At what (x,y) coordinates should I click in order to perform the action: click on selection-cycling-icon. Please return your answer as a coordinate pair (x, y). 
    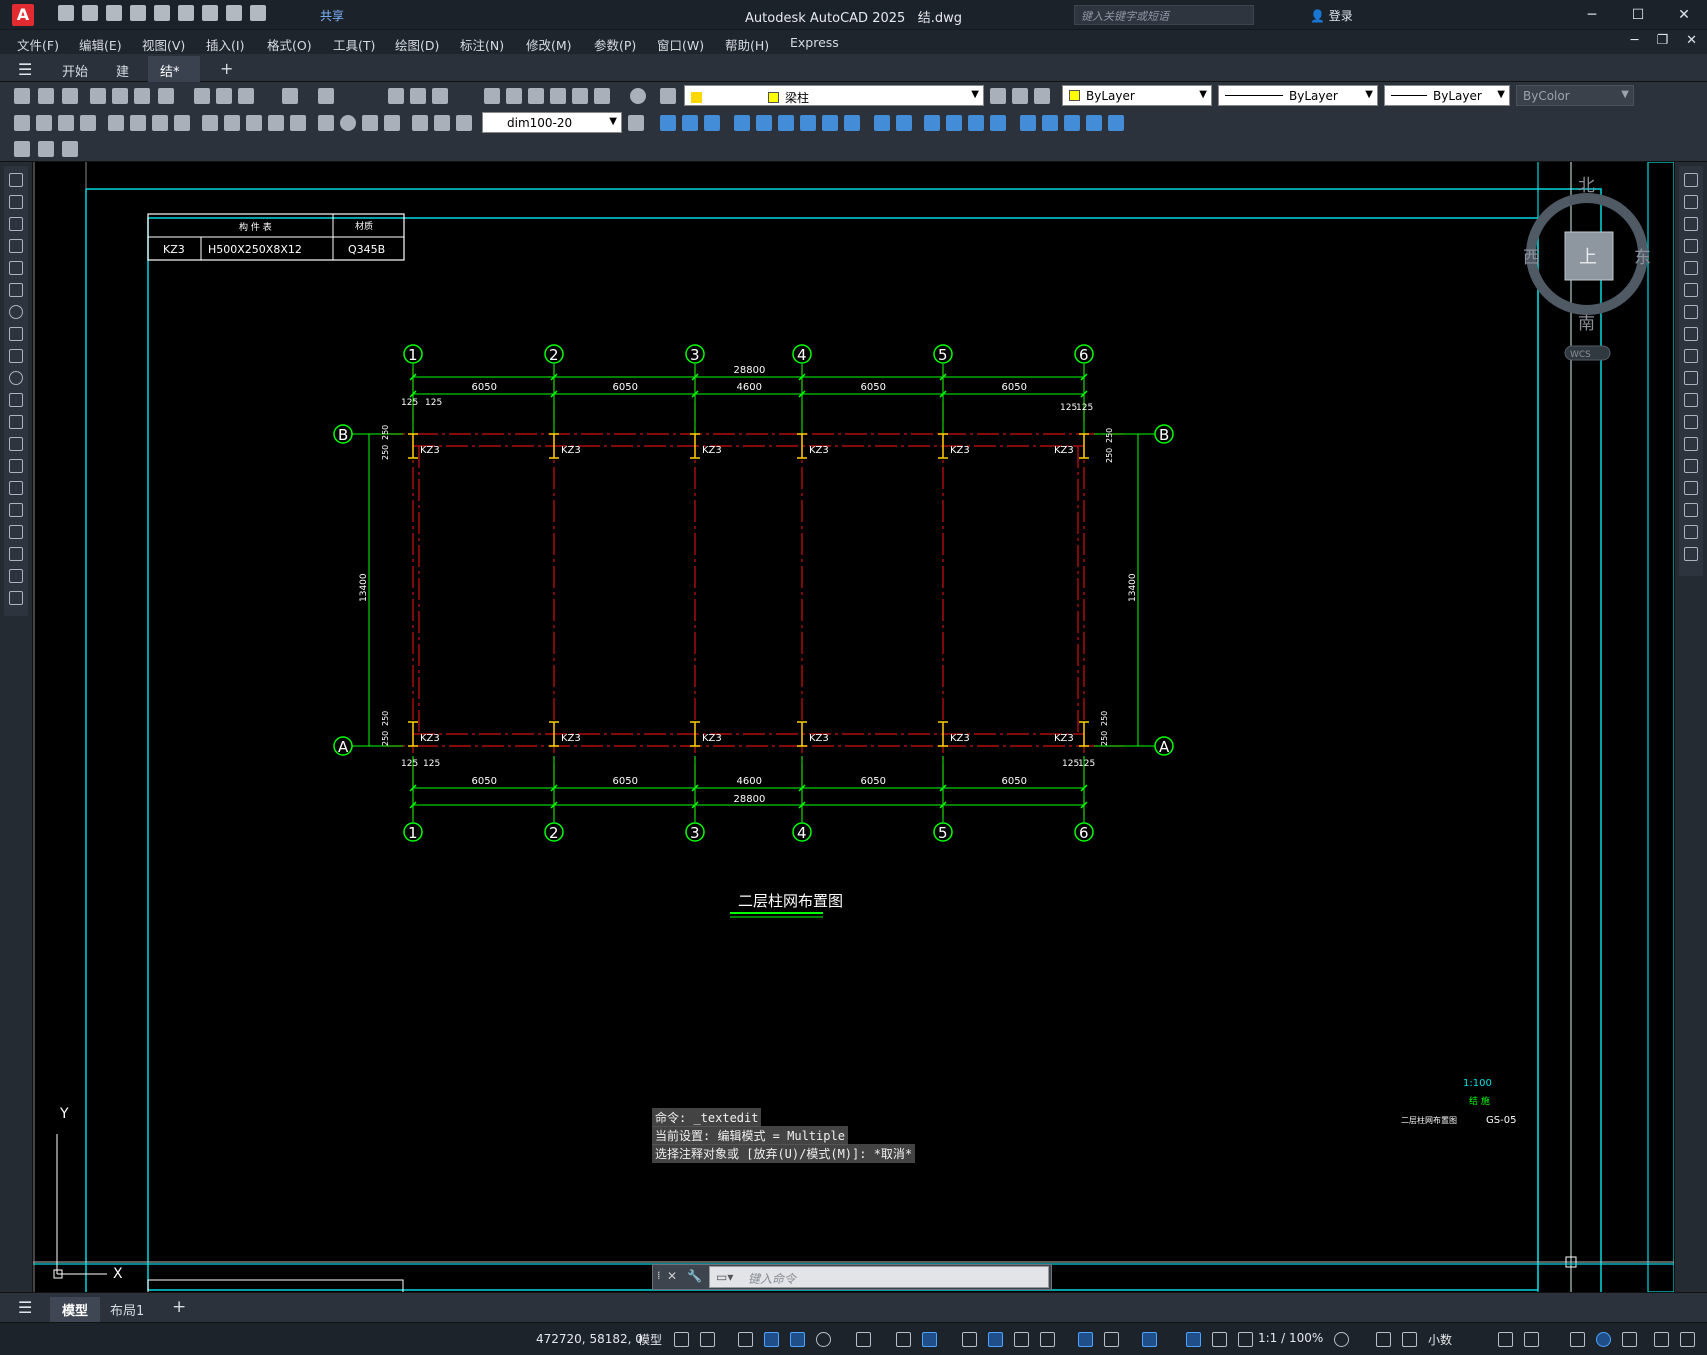
    Looking at the image, I should click on (1021, 1339).